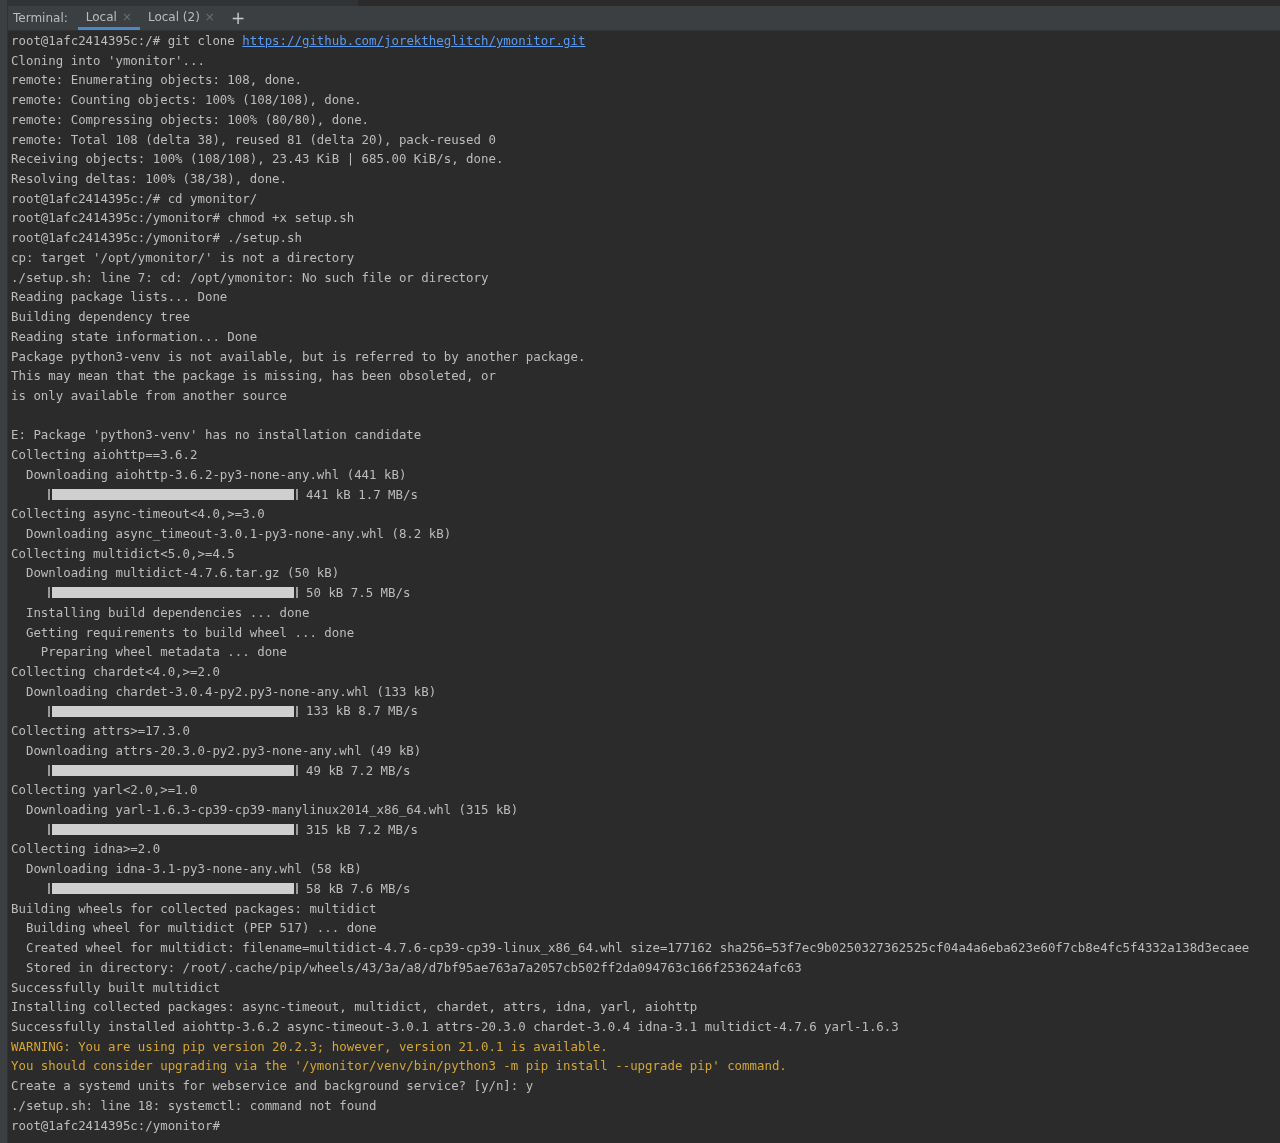 Image resolution: width=1280 pixels, height=1143 pixels. Describe the element at coordinates (272, 1086) in the screenshot. I see `terminal-line: Create a systemd units for webservice and background service? [y/n]: y` at that location.